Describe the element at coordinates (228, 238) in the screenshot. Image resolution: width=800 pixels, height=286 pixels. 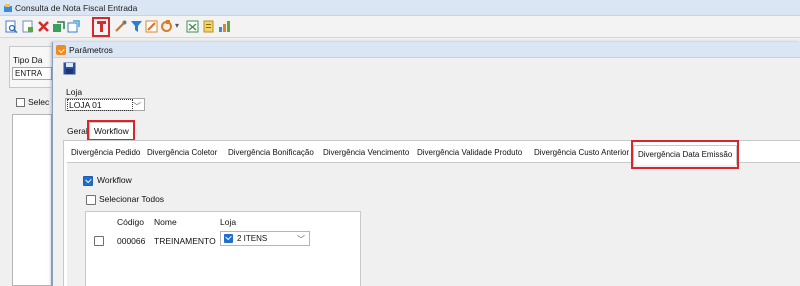
I see `checked-icon` at that location.